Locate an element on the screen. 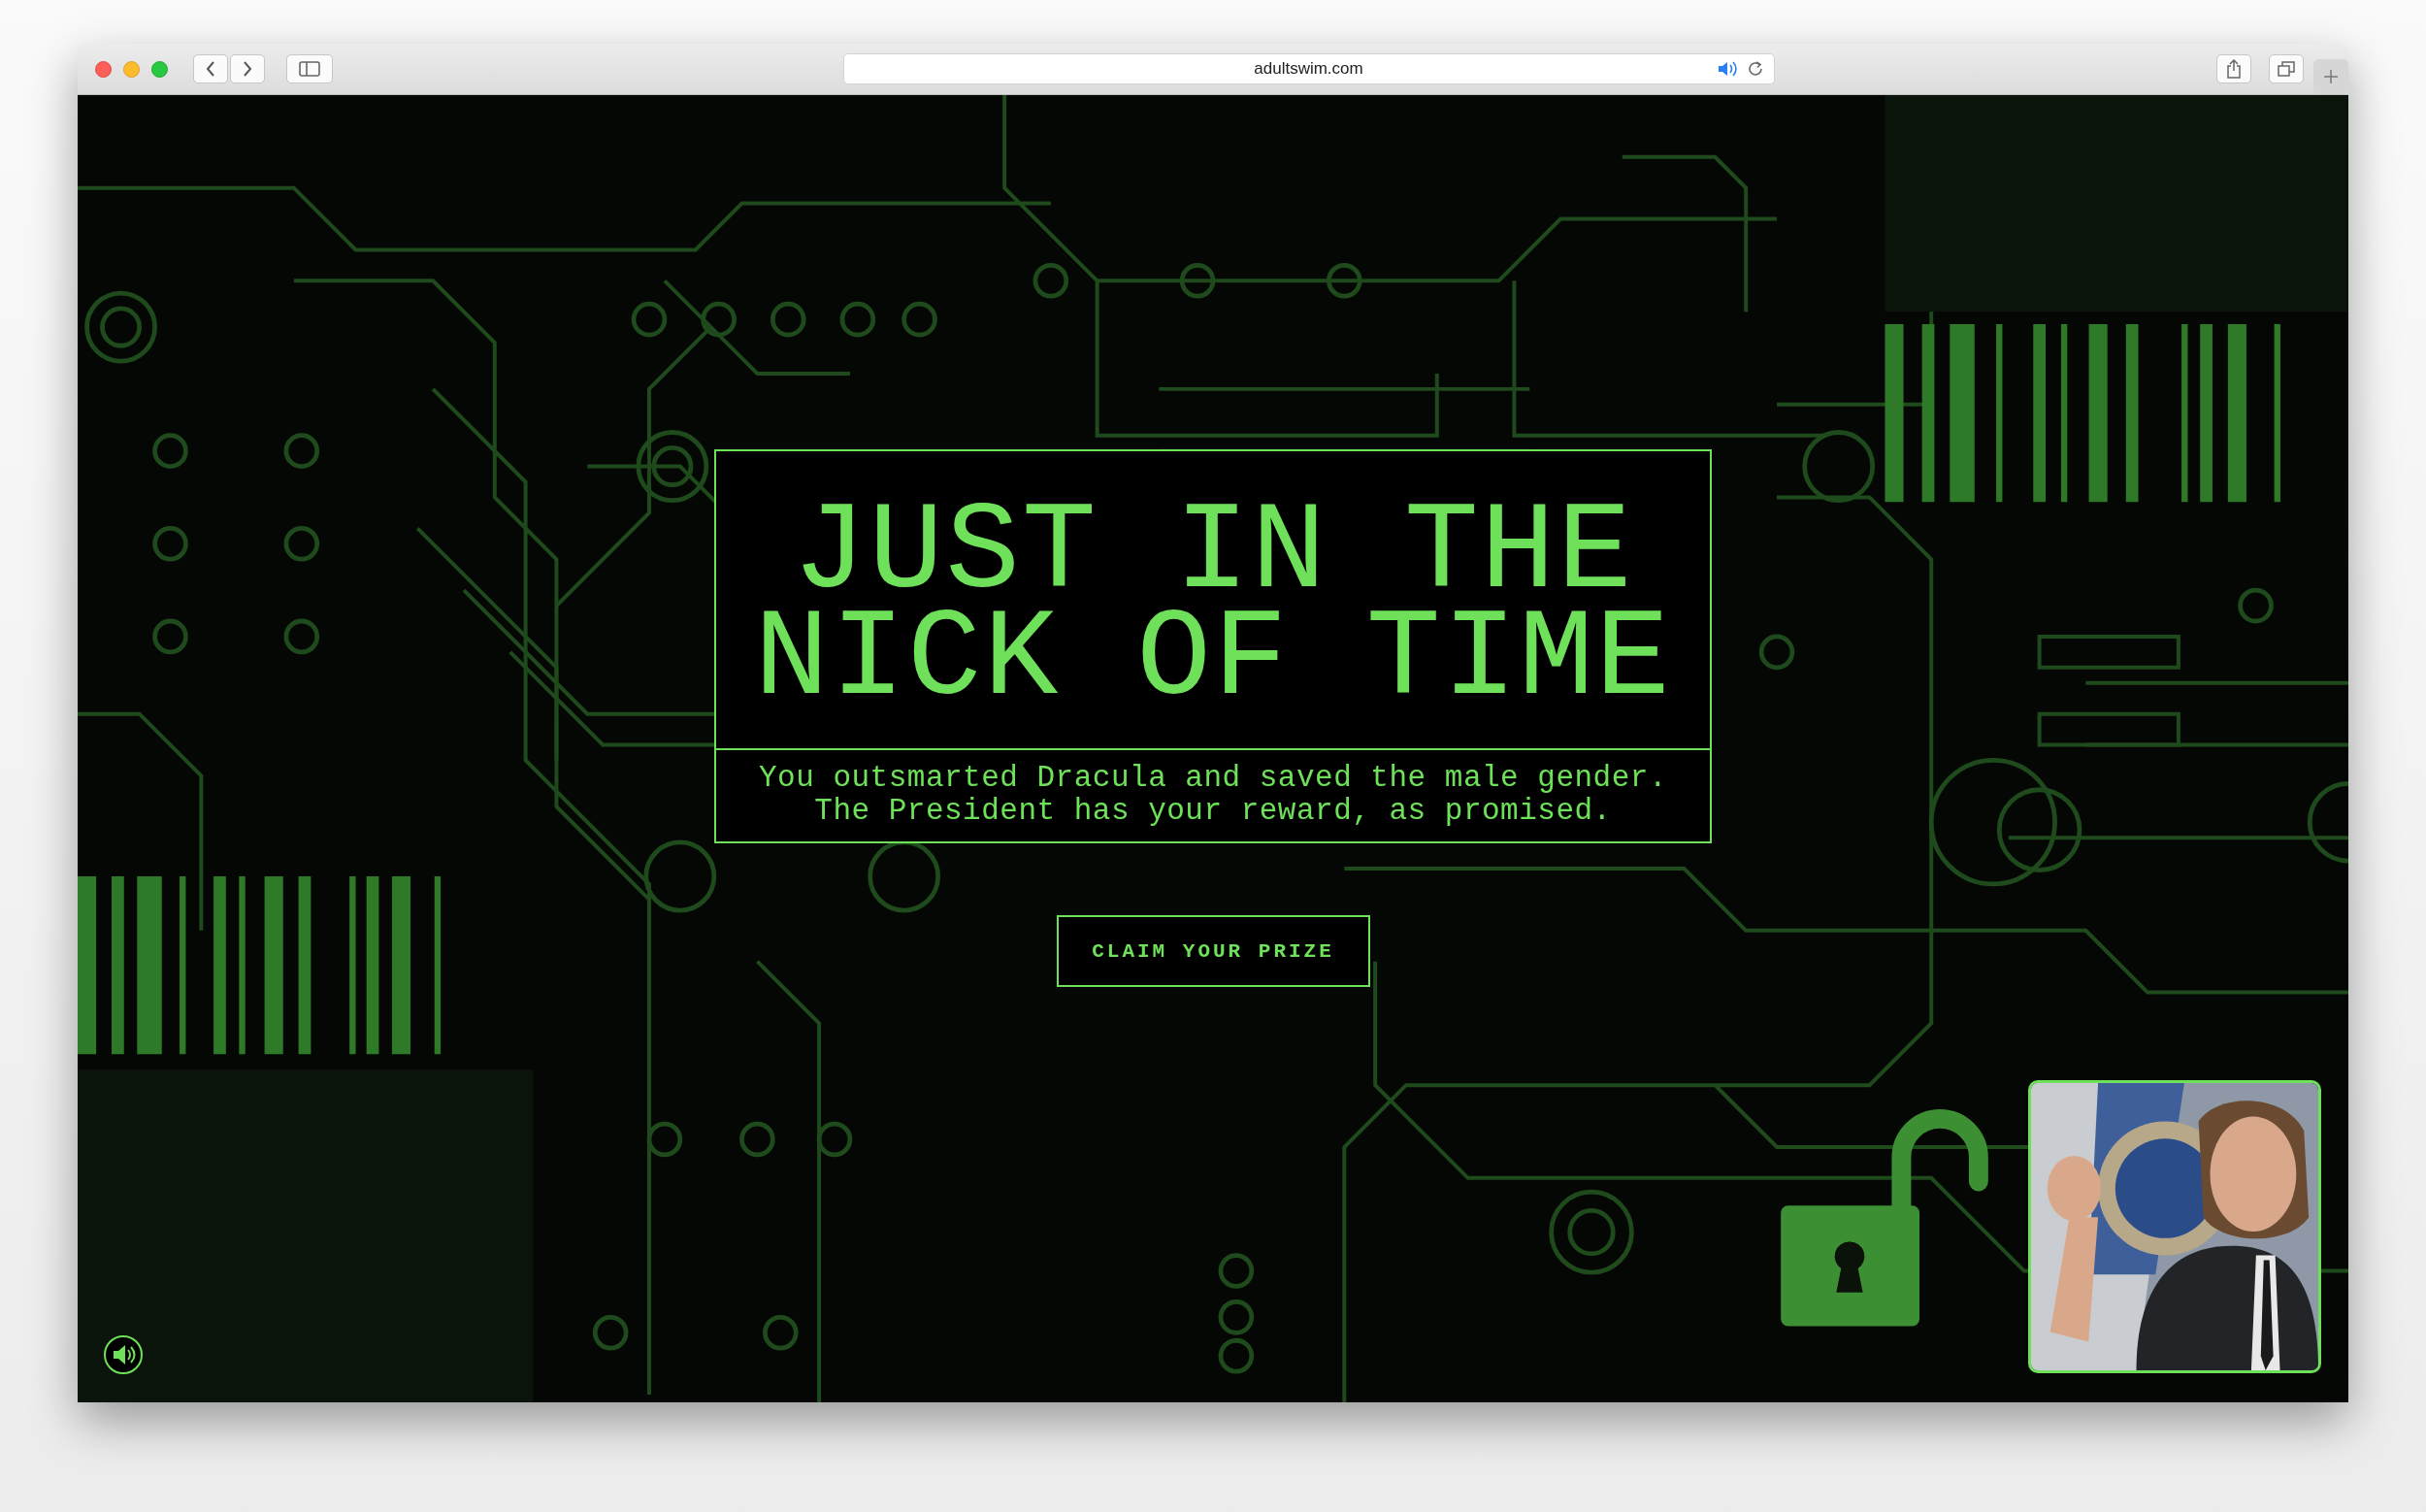 Image resolution: width=2426 pixels, height=1512 pixels. back-button is located at coordinates (210, 68).